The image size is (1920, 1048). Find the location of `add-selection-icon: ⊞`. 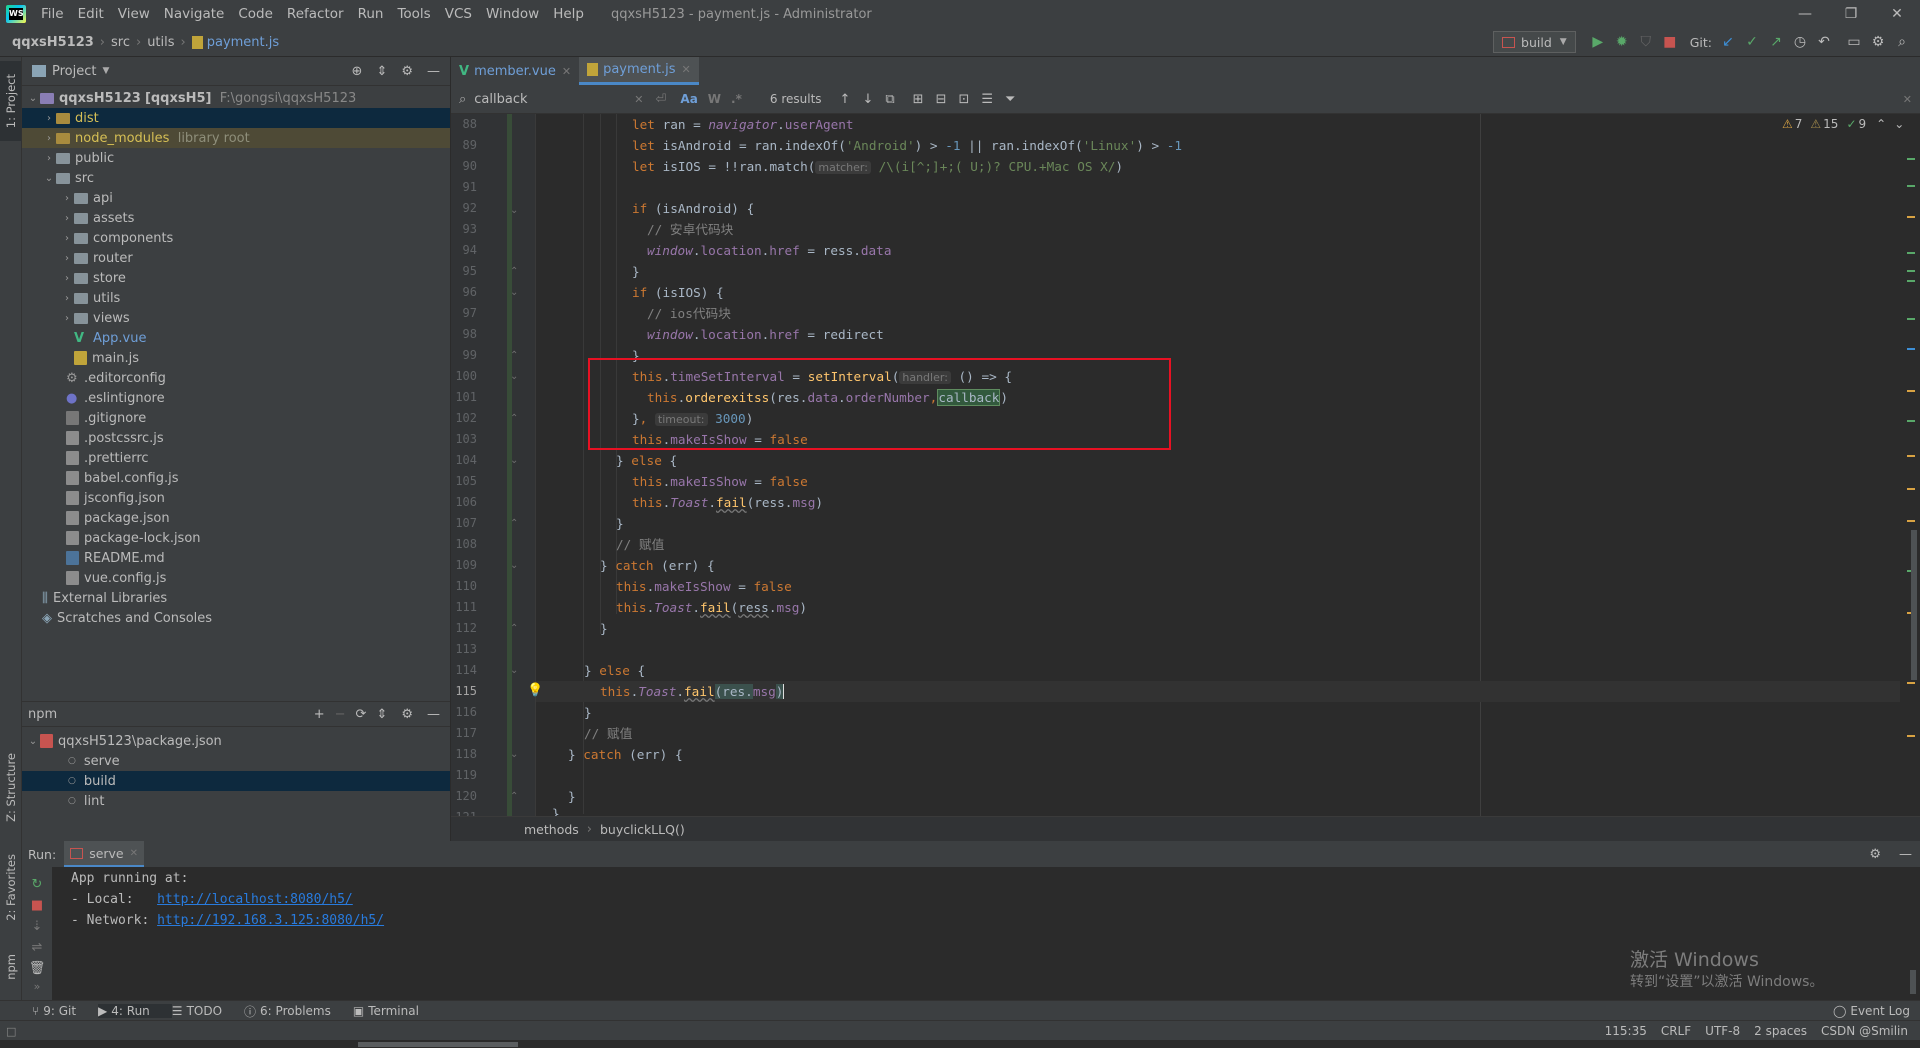

add-selection-icon: ⊞ is located at coordinates (918, 99).